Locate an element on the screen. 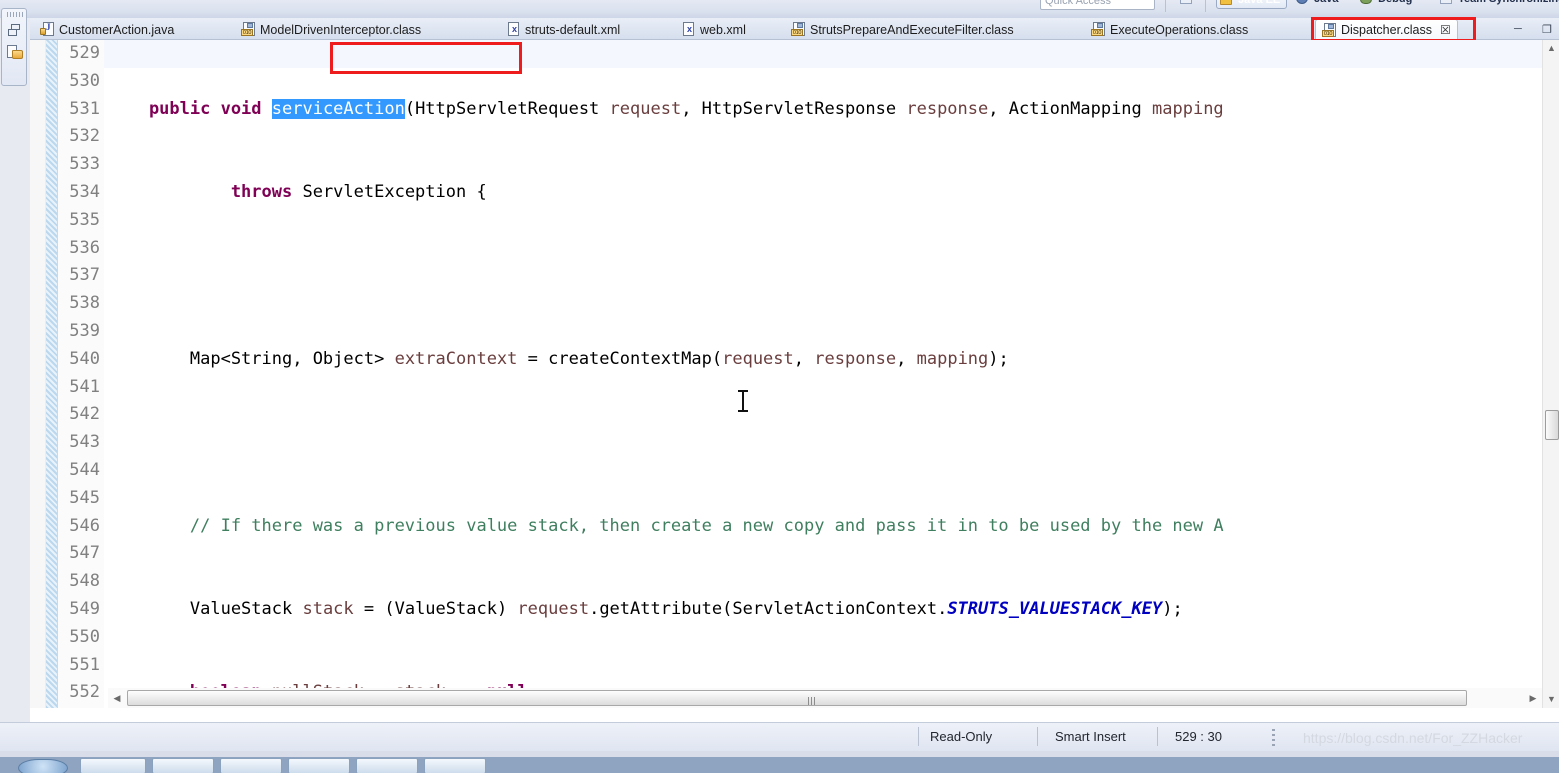 The height and width of the screenshot is (773, 1559). line-number: 536 is located at coordinates (84, 247).